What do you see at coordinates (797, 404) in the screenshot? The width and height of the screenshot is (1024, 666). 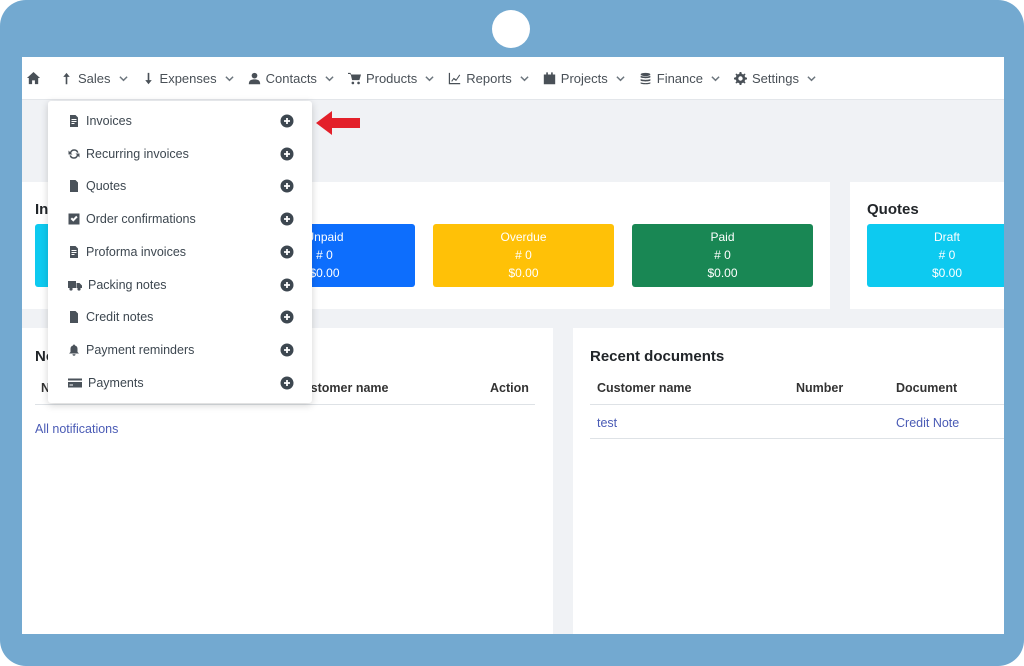 I see `recent-header-divider` at bounding box center [797, 404].